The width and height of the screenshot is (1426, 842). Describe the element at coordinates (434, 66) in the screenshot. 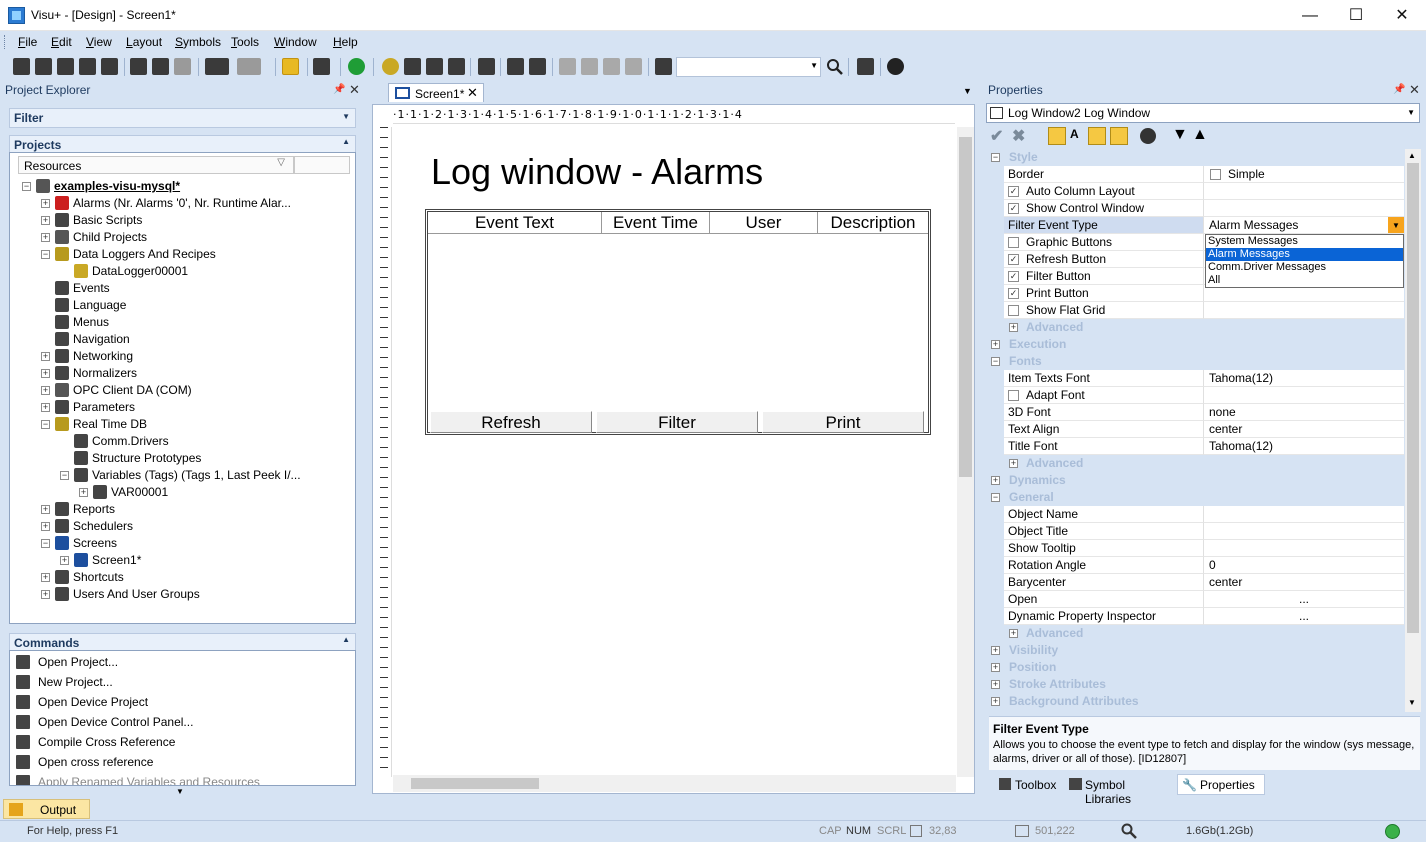

I see `cross-reference-icon` at that location.